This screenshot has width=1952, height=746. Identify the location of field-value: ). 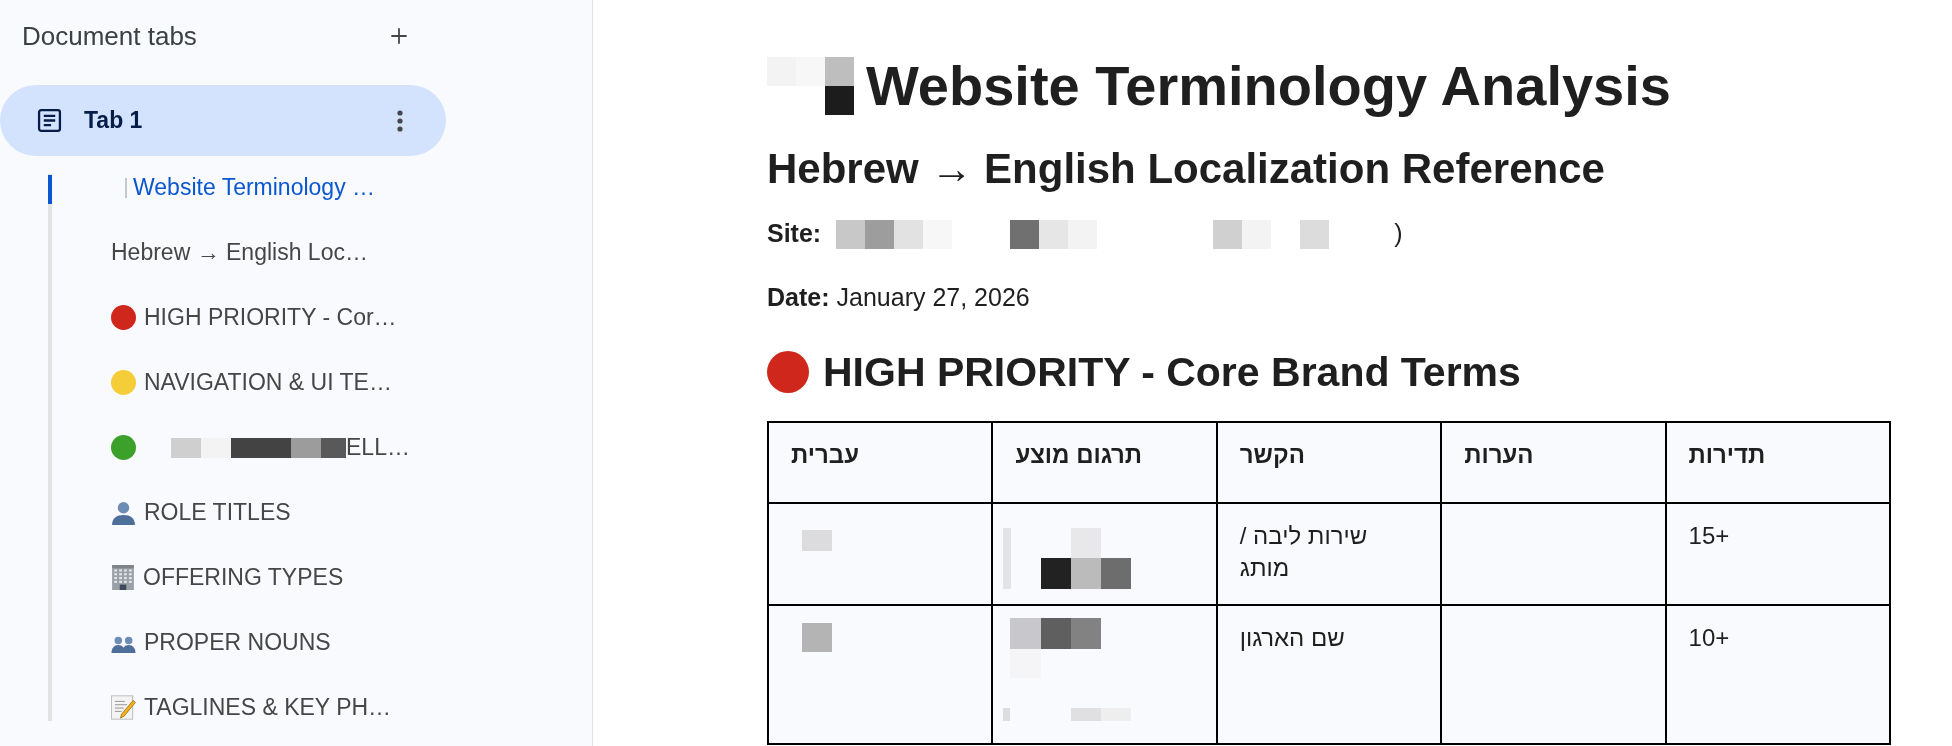
(1398, 234).